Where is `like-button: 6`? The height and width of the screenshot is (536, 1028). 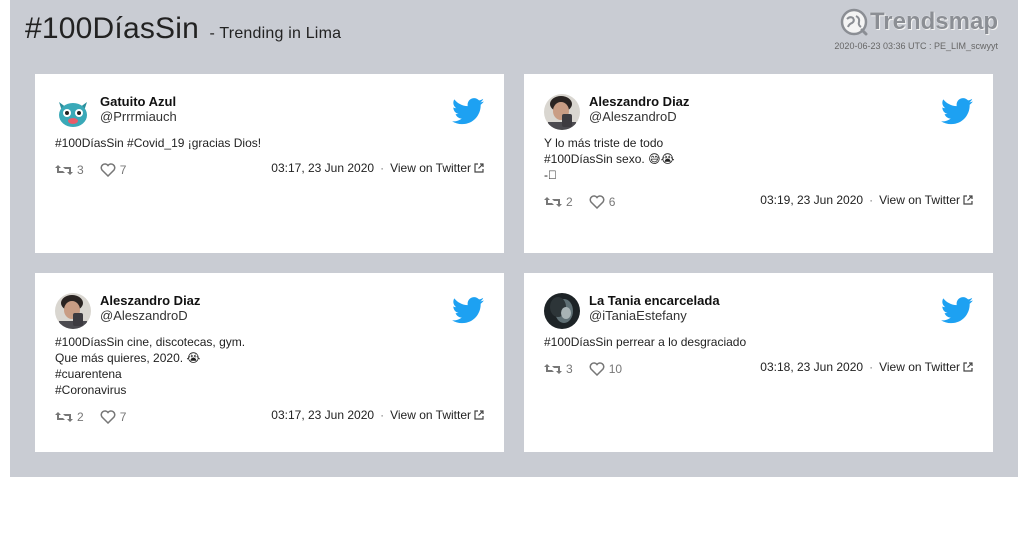 like-button: 6 is located at coordinates (602, 202).